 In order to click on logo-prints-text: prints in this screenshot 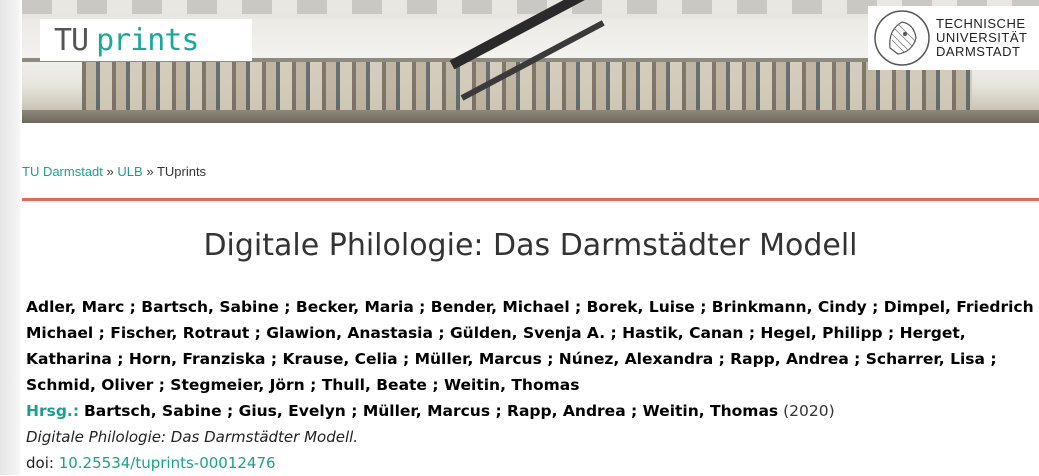, I will do `click(147, 40)`.